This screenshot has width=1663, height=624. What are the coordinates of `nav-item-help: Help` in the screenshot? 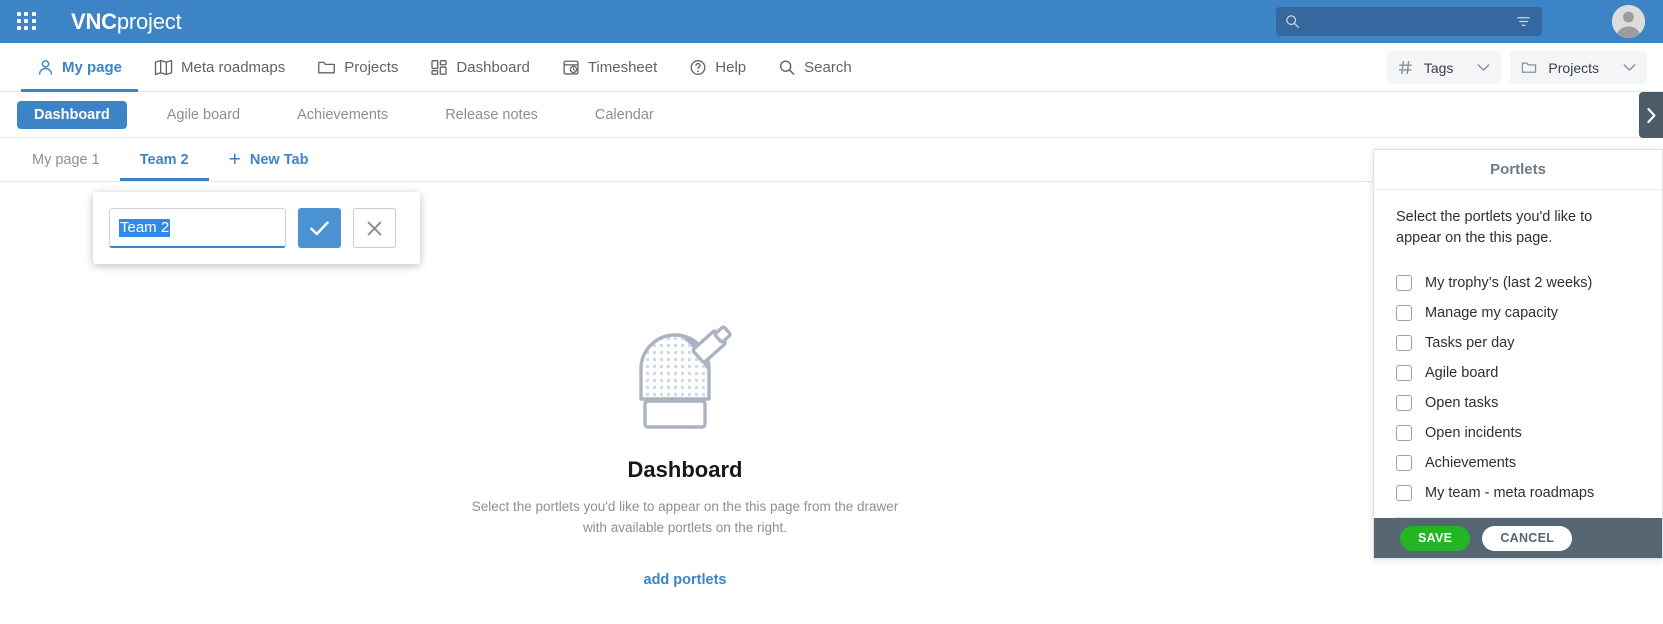 It's located at (717, 67).